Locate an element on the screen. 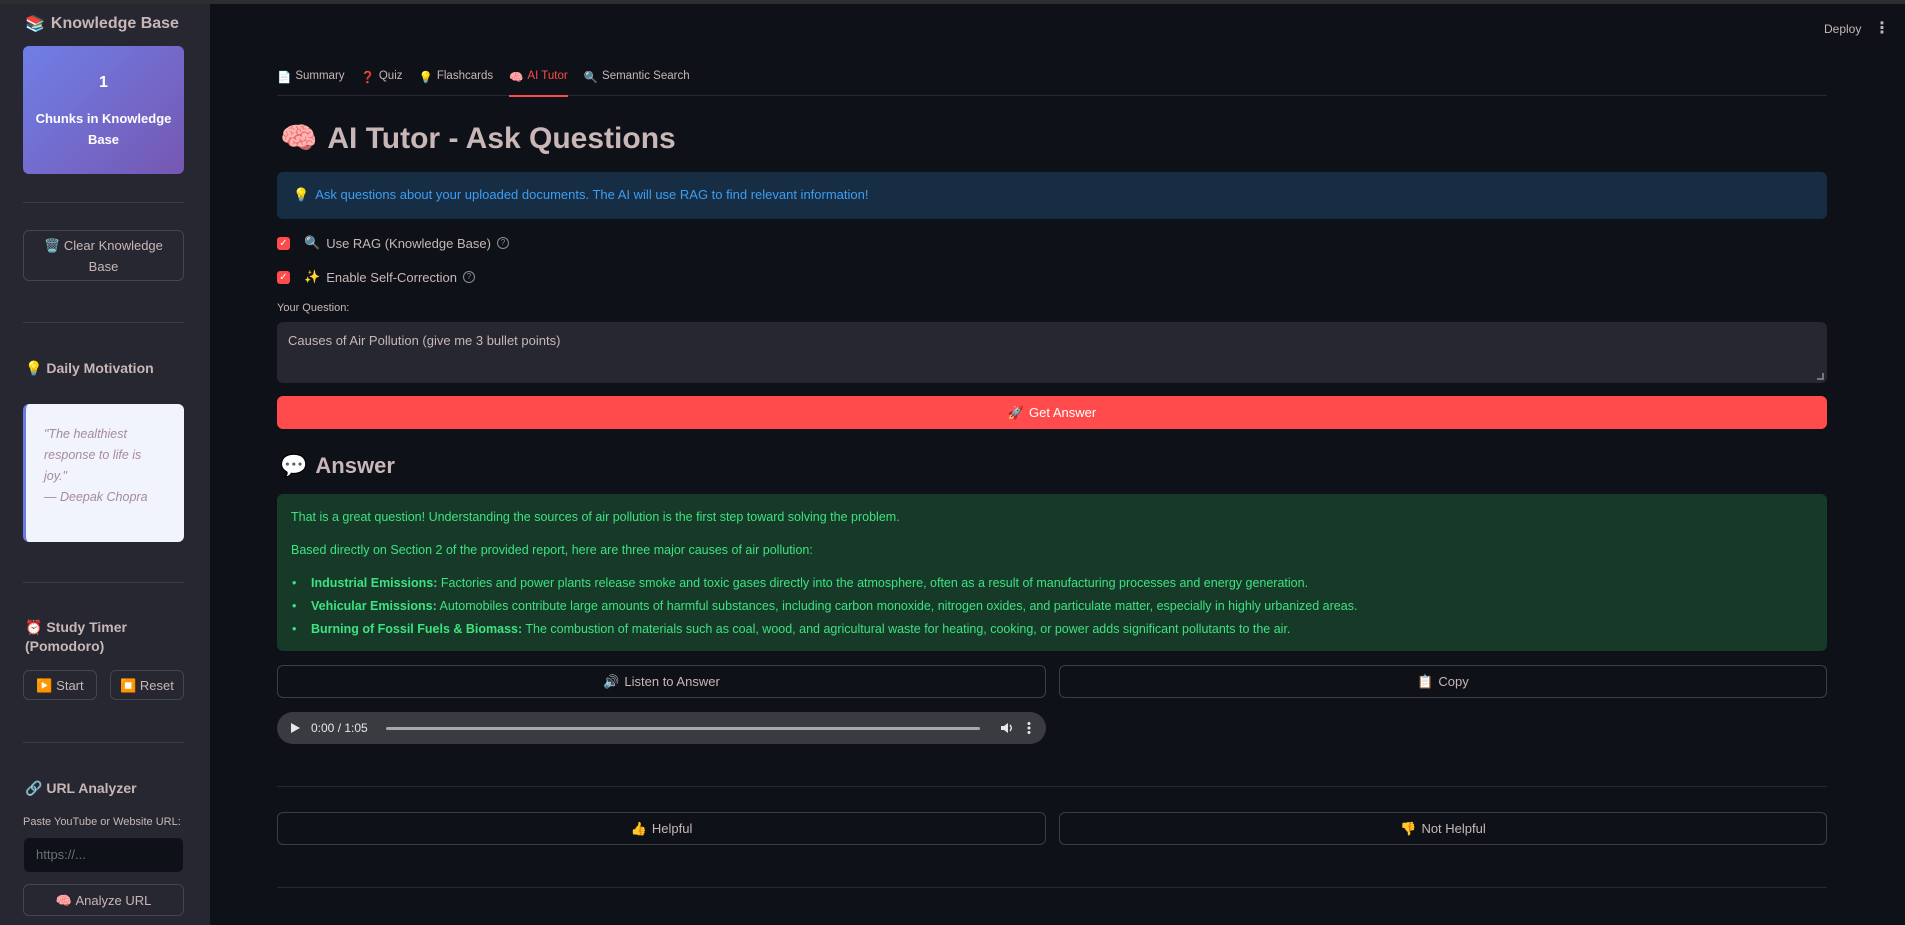  tab-label: Flashcards is located at coordinates (465, 76).